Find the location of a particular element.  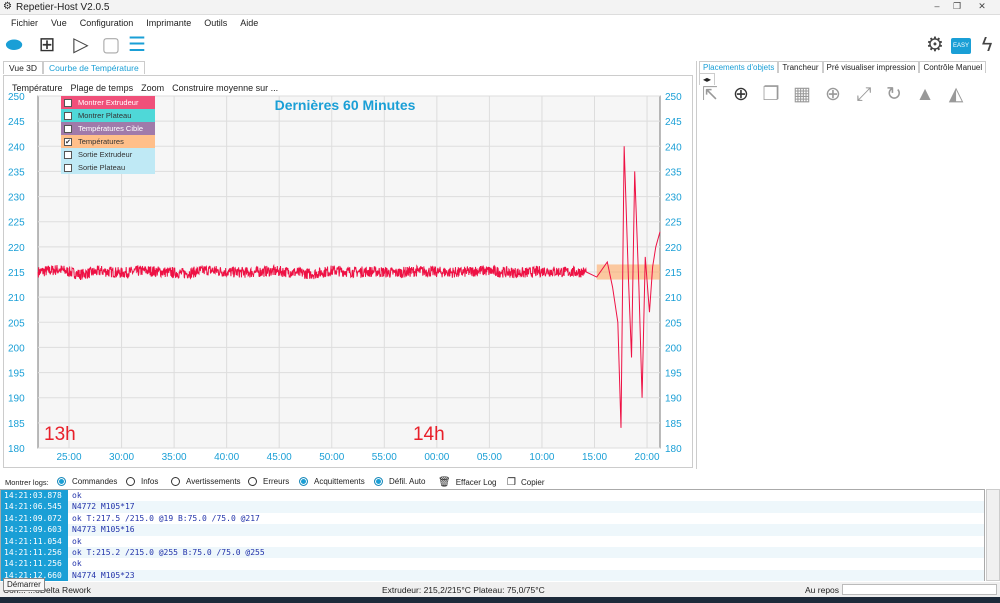

menu-fichier: Fichier is located at coordinates (24, 23).